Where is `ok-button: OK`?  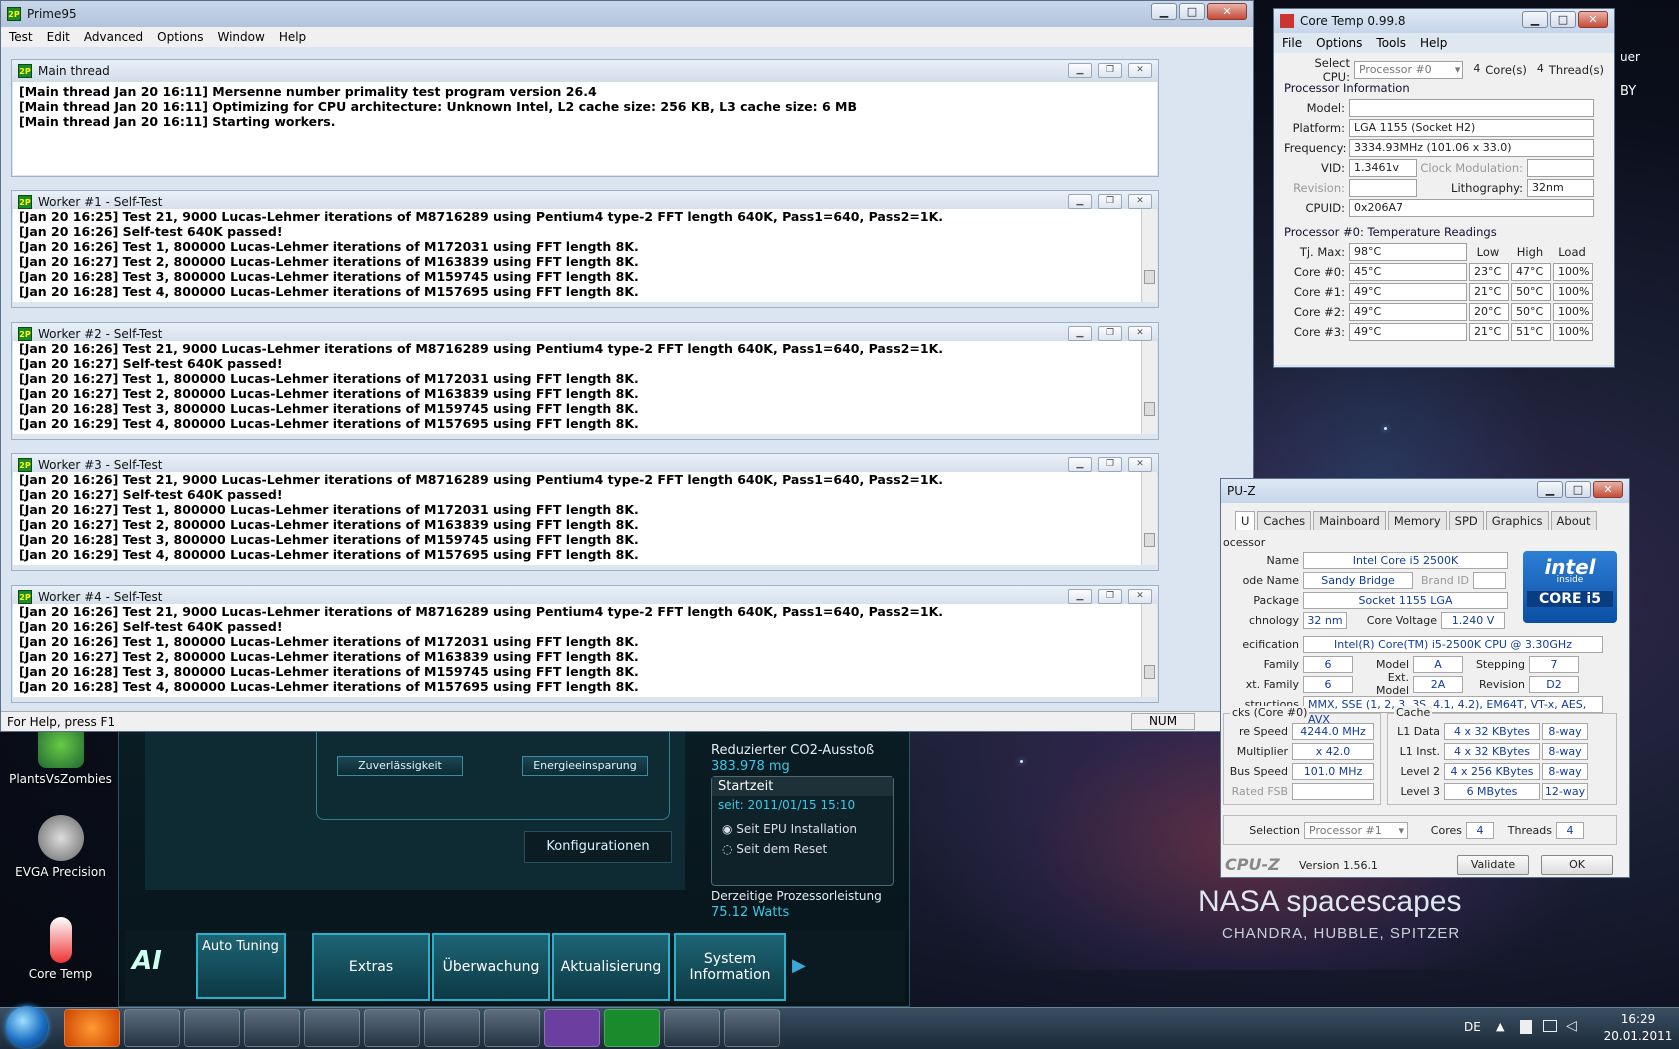
ok-button: OK is located at coordinates (1577, 865).